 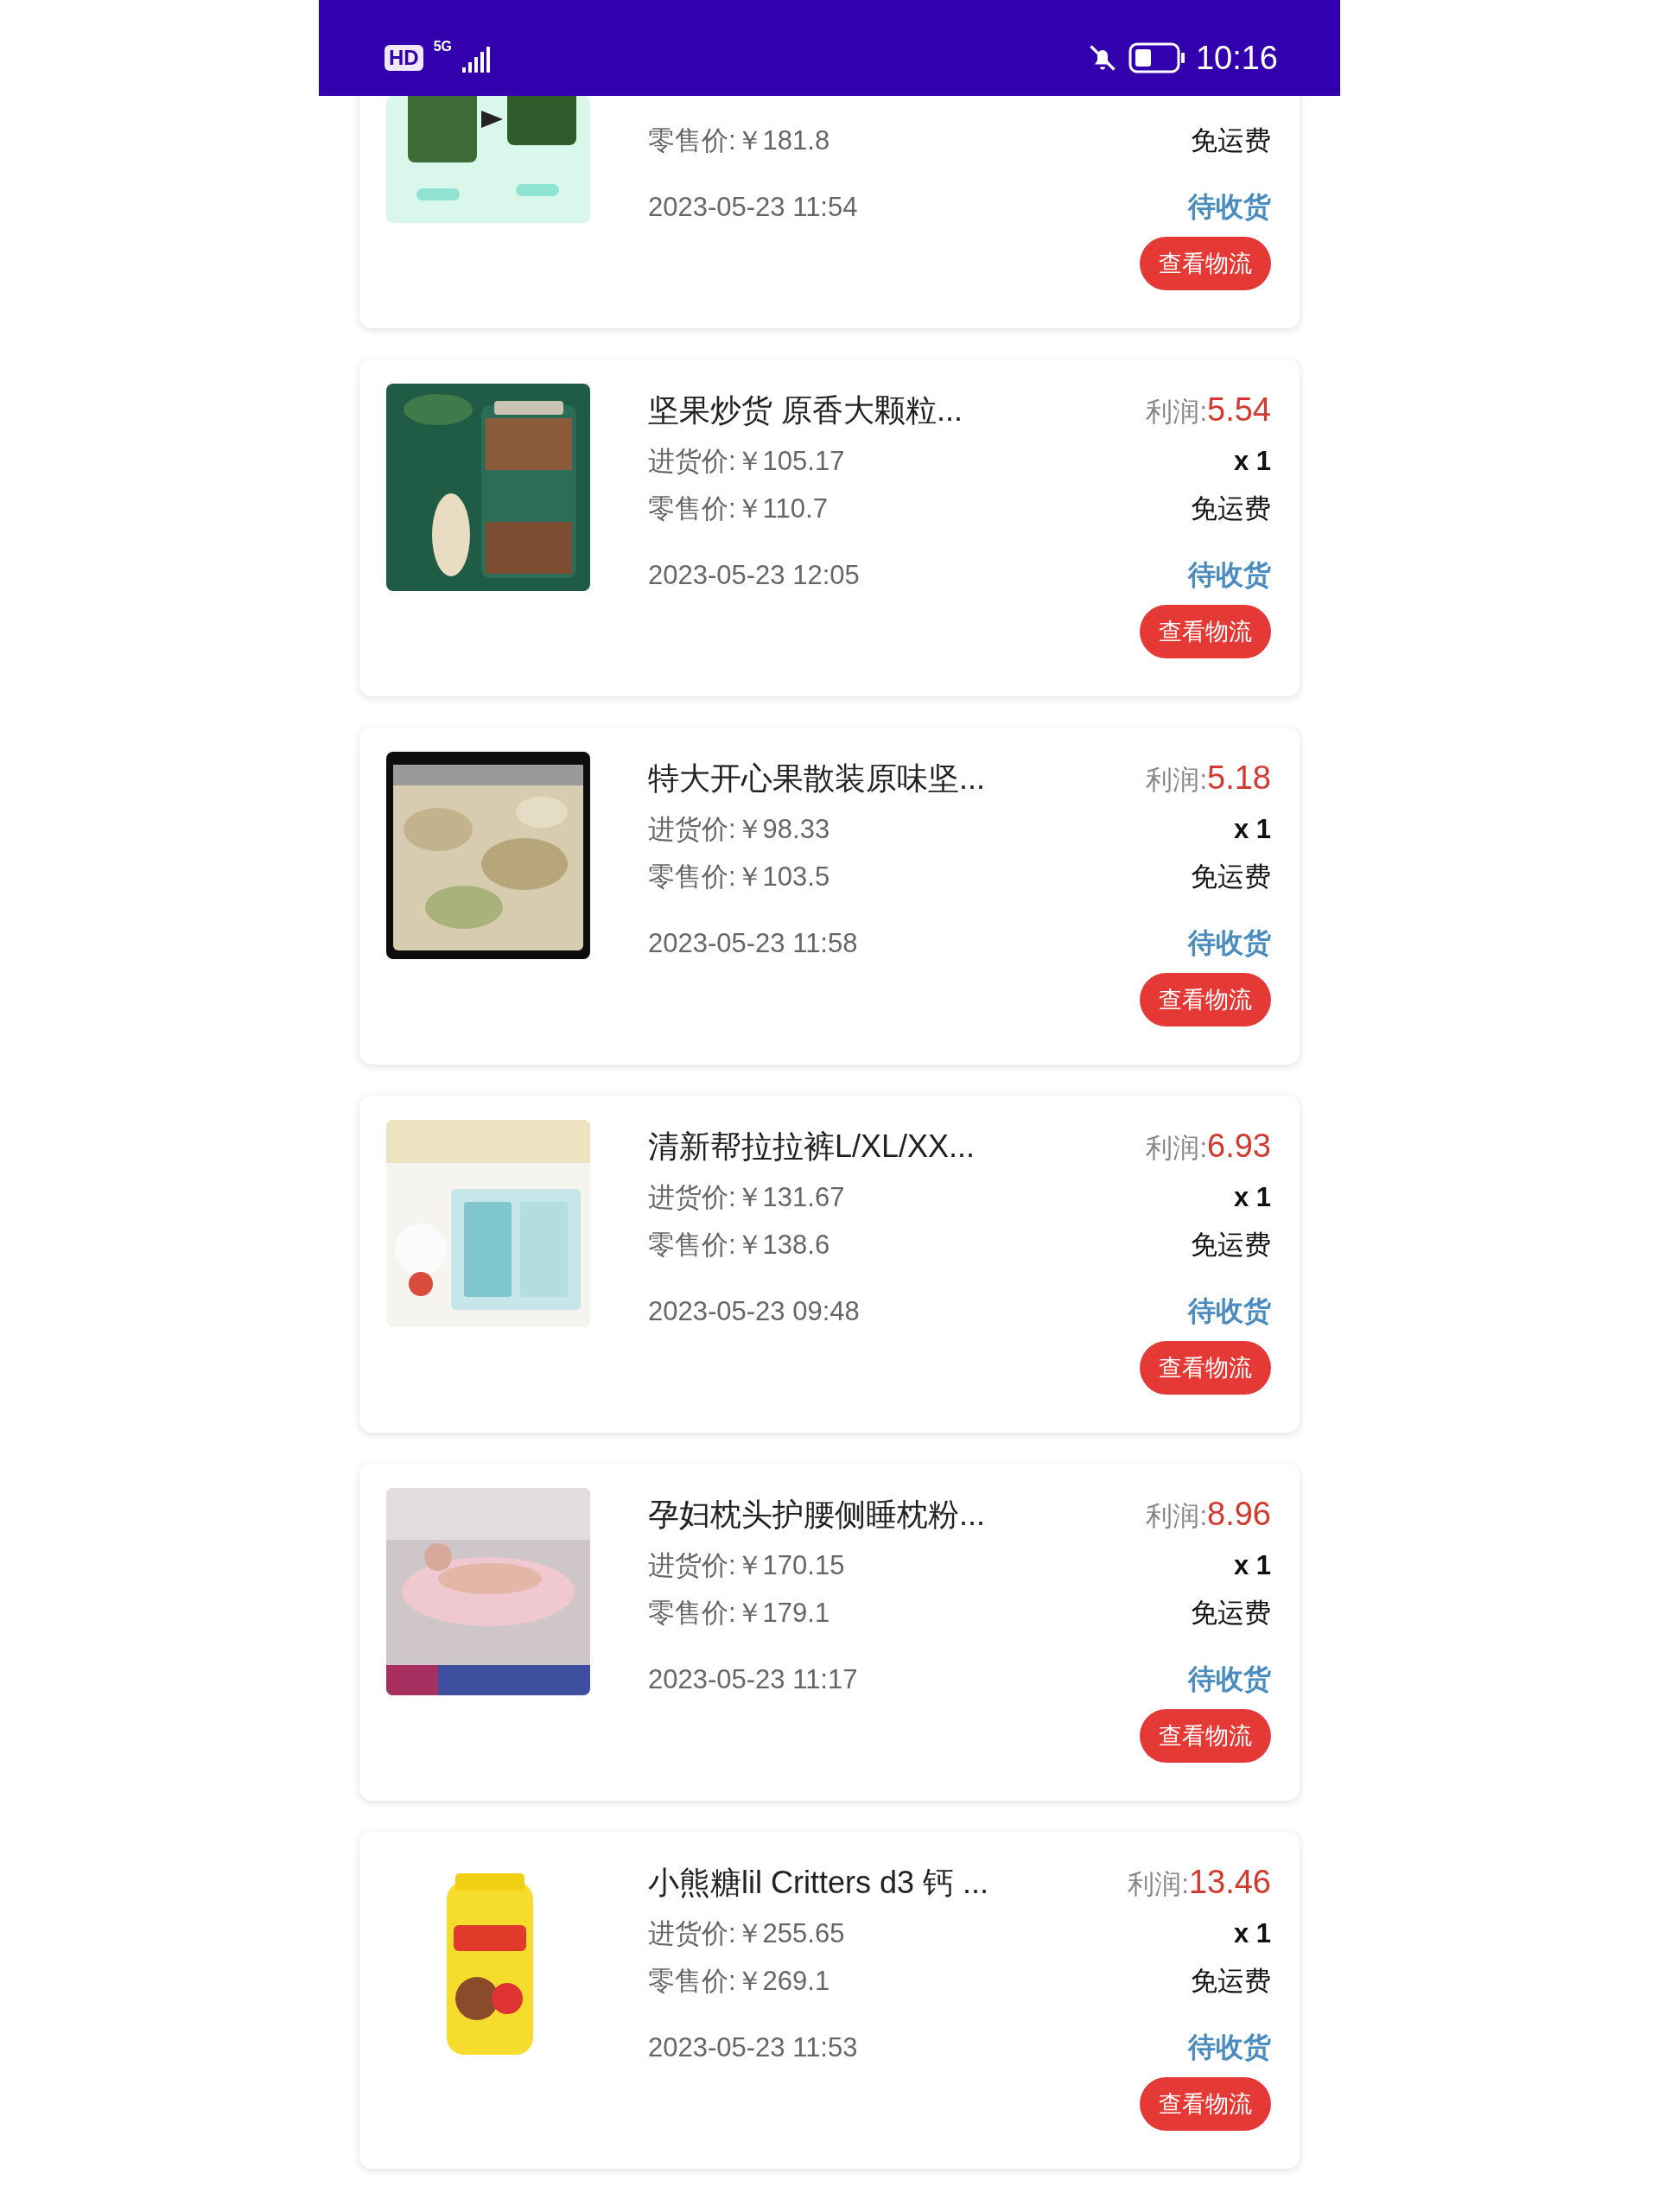 What do you see at coordinates (739, 1245) in the screenshot?
I see `retail-price: 零售价:￥138.6` at bounding box center [739, 1245].